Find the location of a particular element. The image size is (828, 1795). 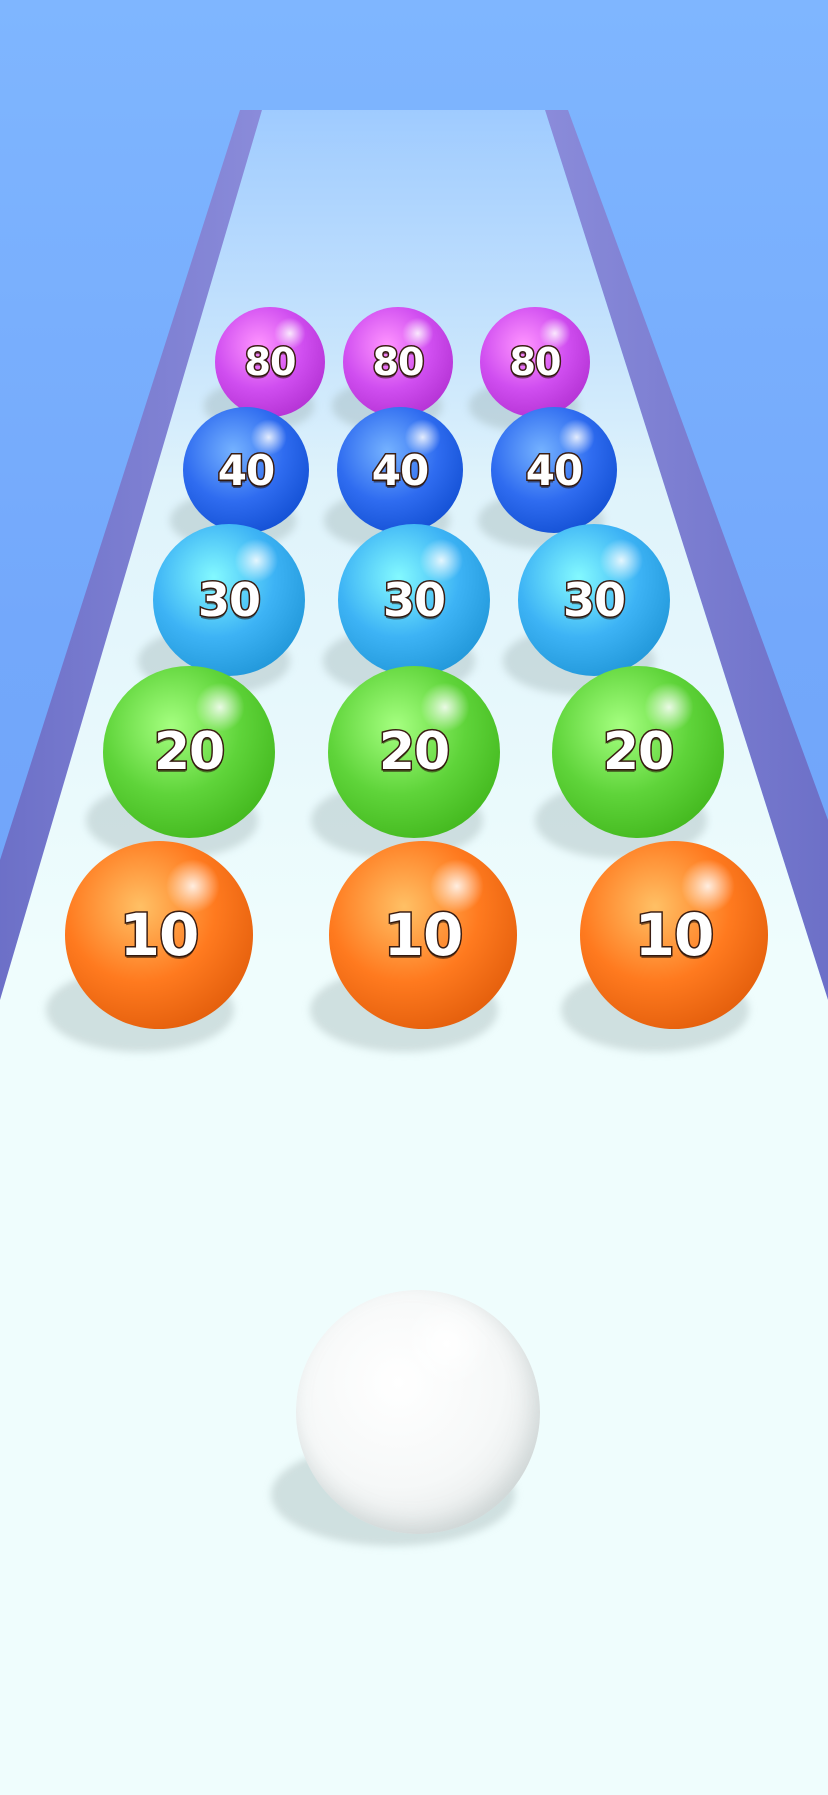

player-ball is located at coordinates (418, 1412).